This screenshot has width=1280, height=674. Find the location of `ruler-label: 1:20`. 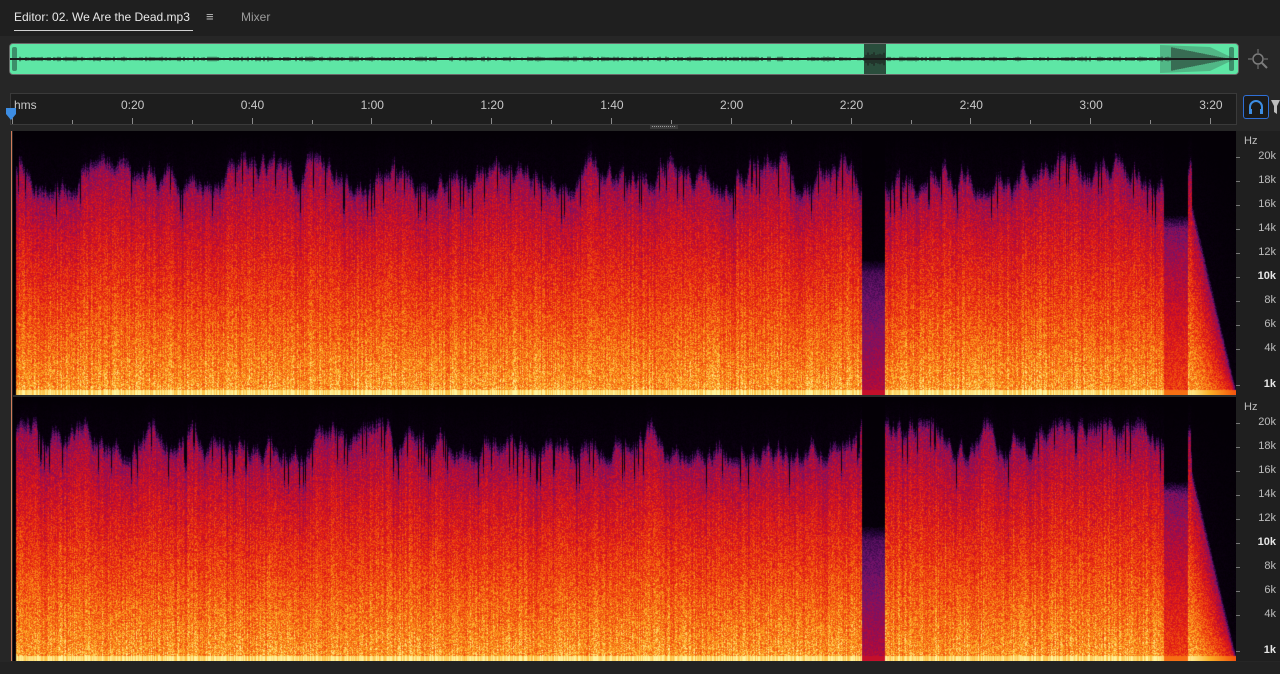

ruler-label: 1:20 is located at coordinates (492, 105).